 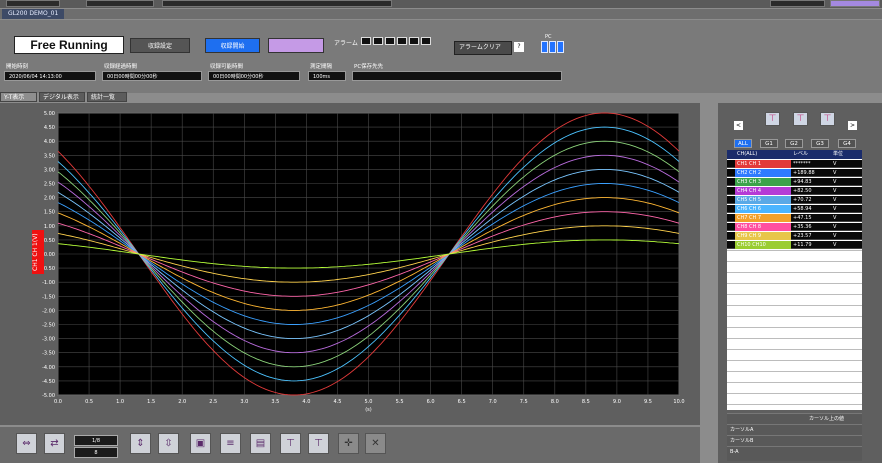 I want to click on table-row: CH4 CH 4 +82.50 V, so click(x=794, y=191).